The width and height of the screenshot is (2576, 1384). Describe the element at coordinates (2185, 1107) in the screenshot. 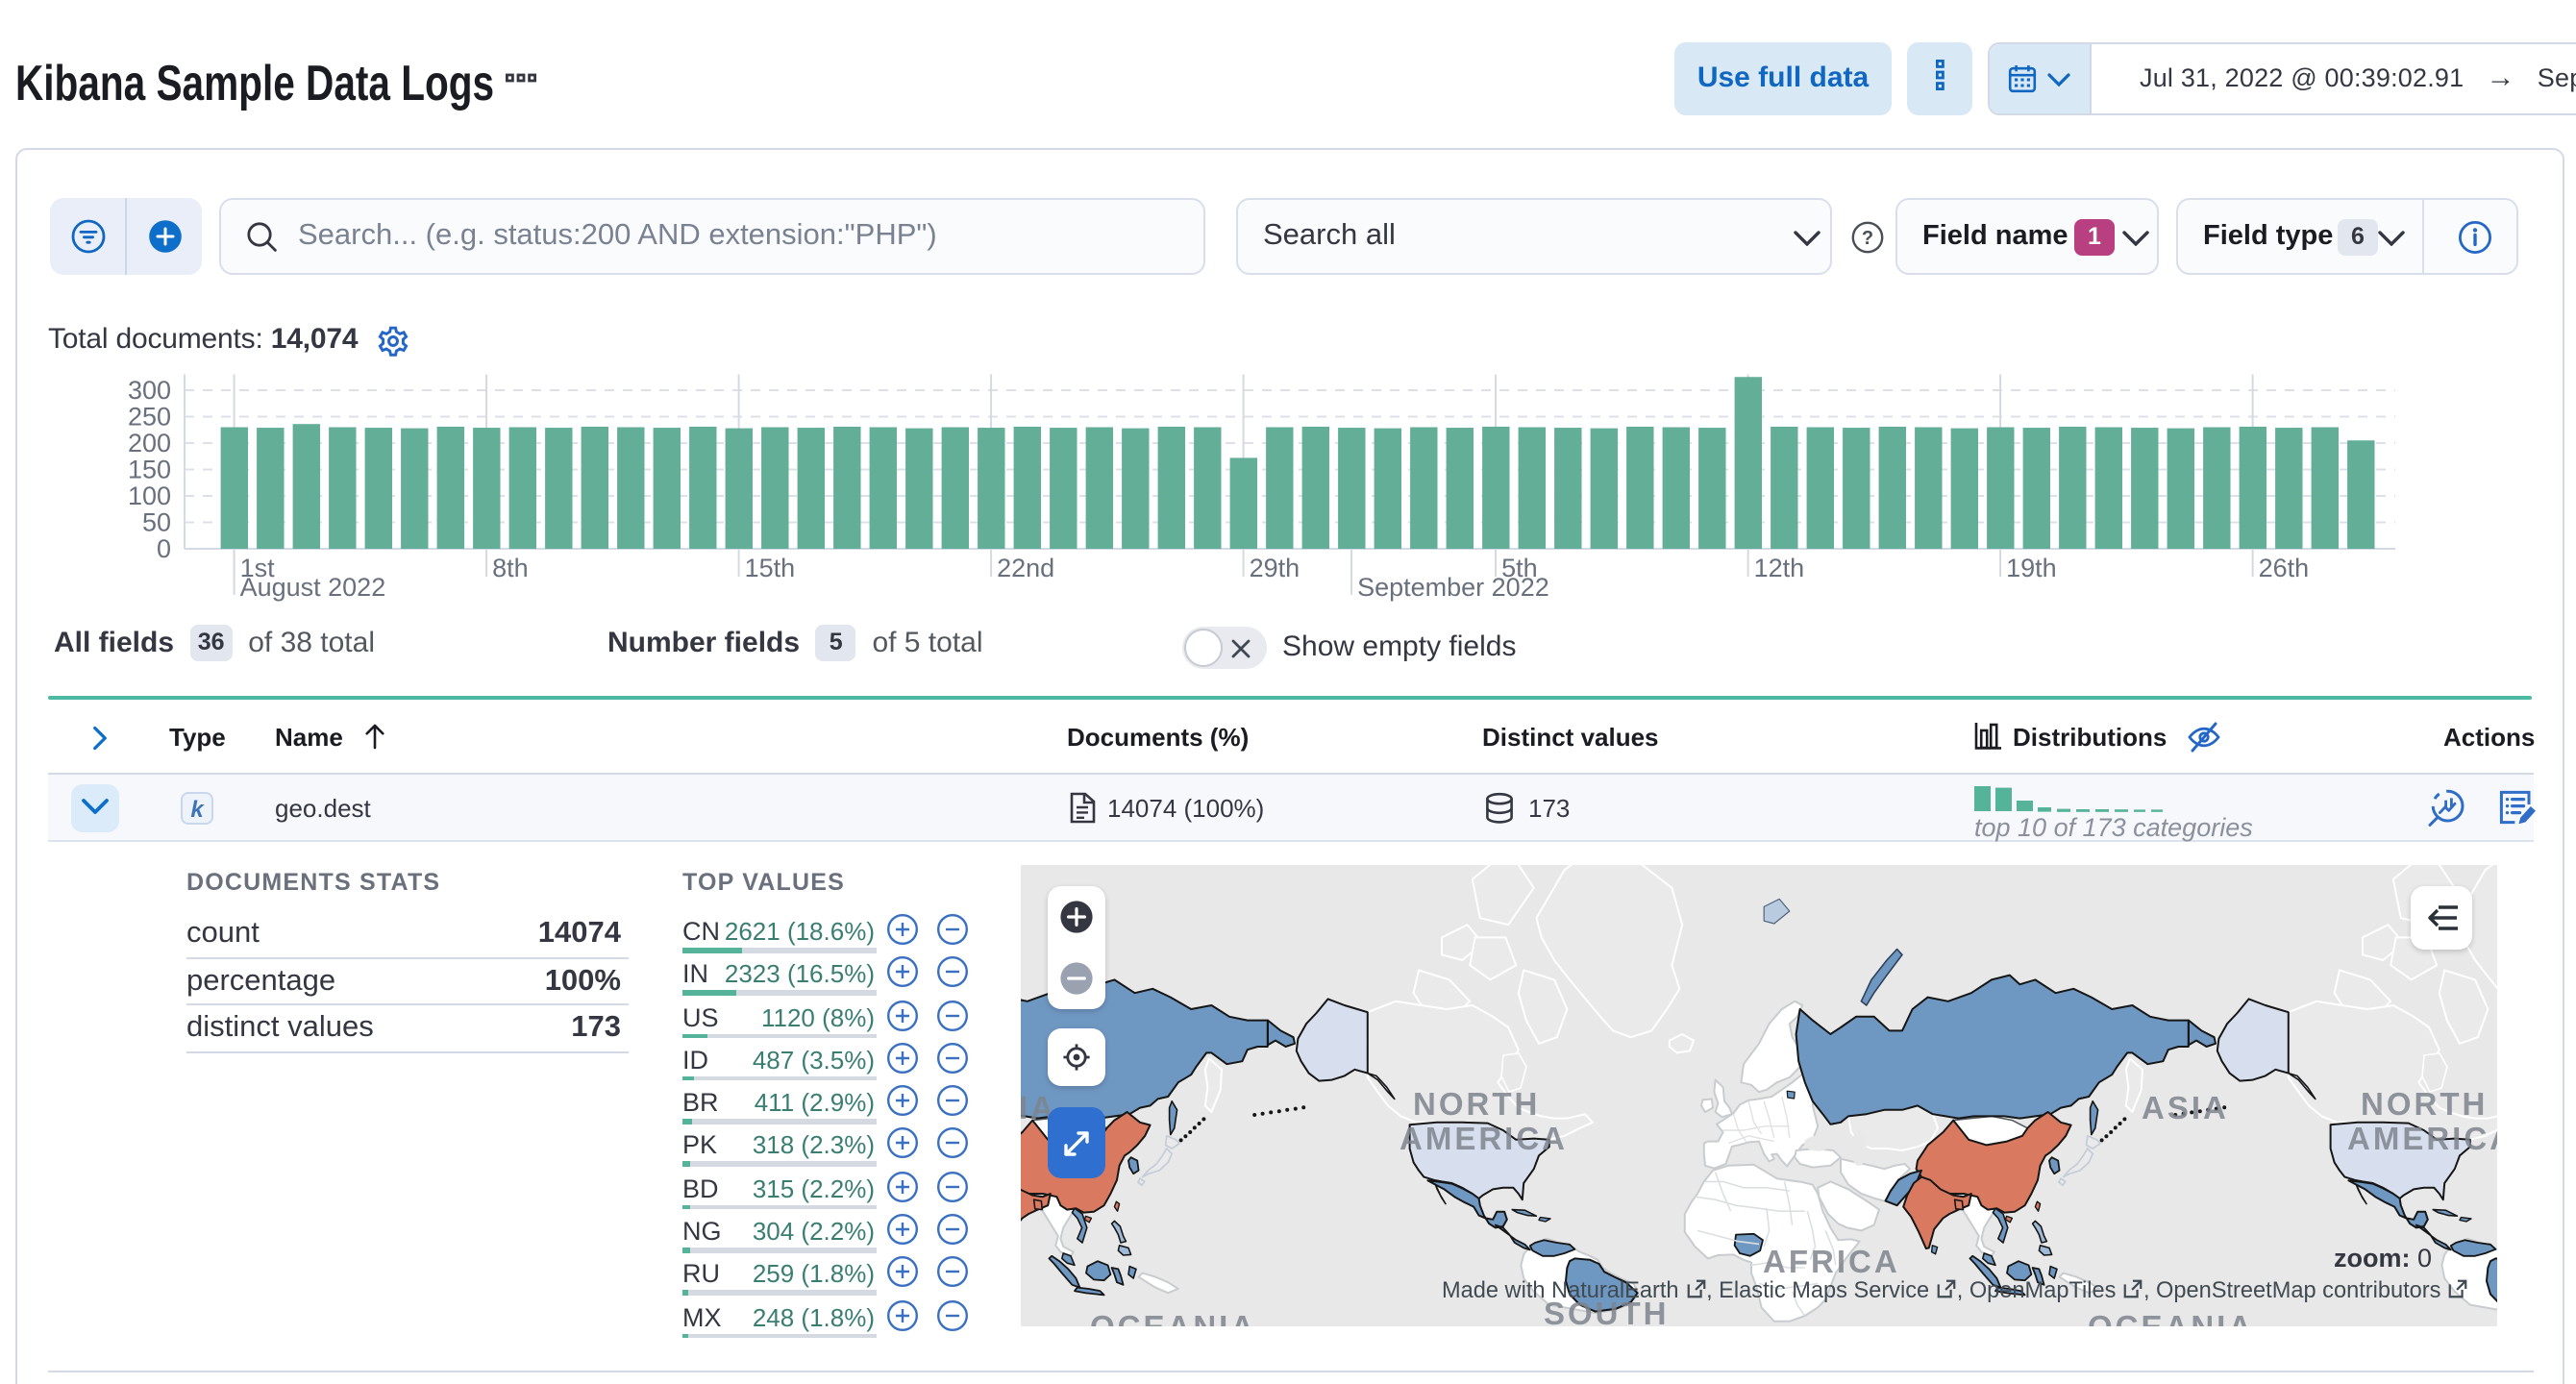

I see `svg-text: ASIA` at that location.